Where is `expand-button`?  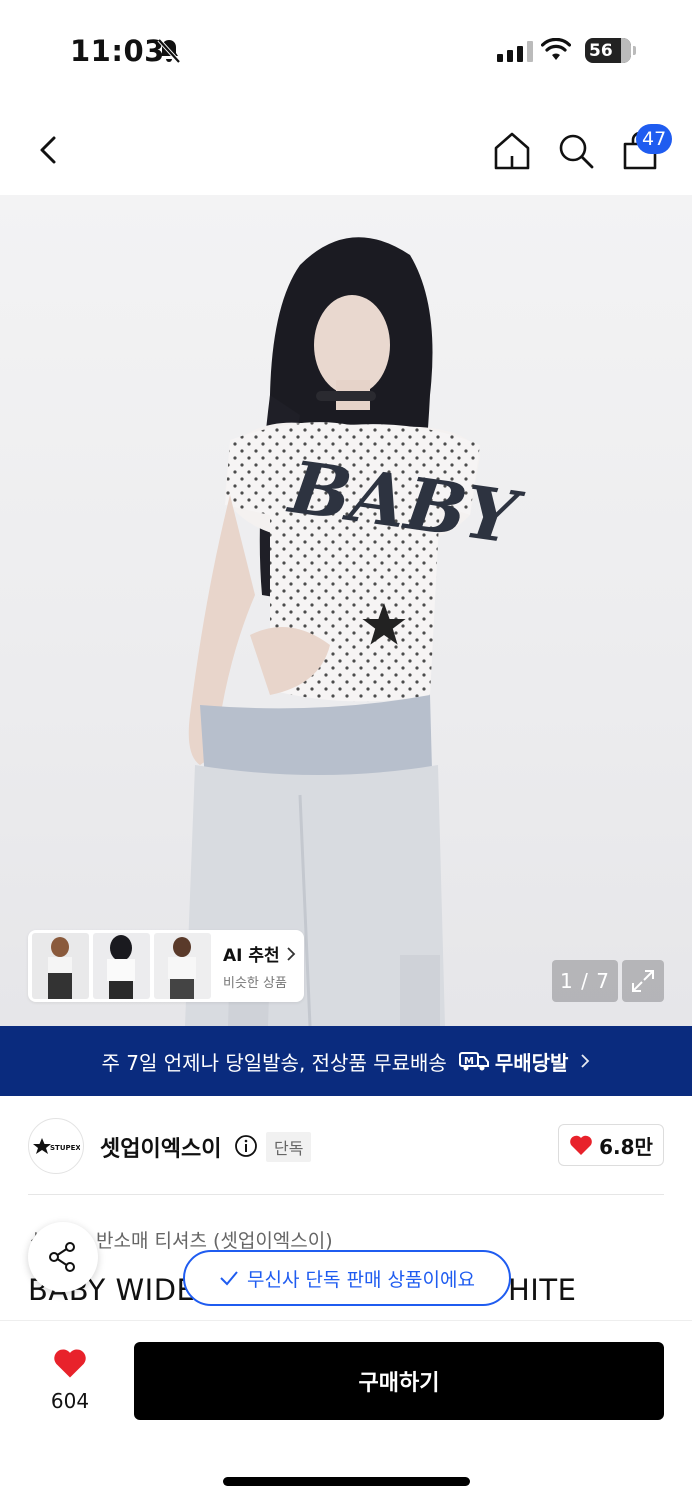
expand-button is located at coordinates (643, 981).